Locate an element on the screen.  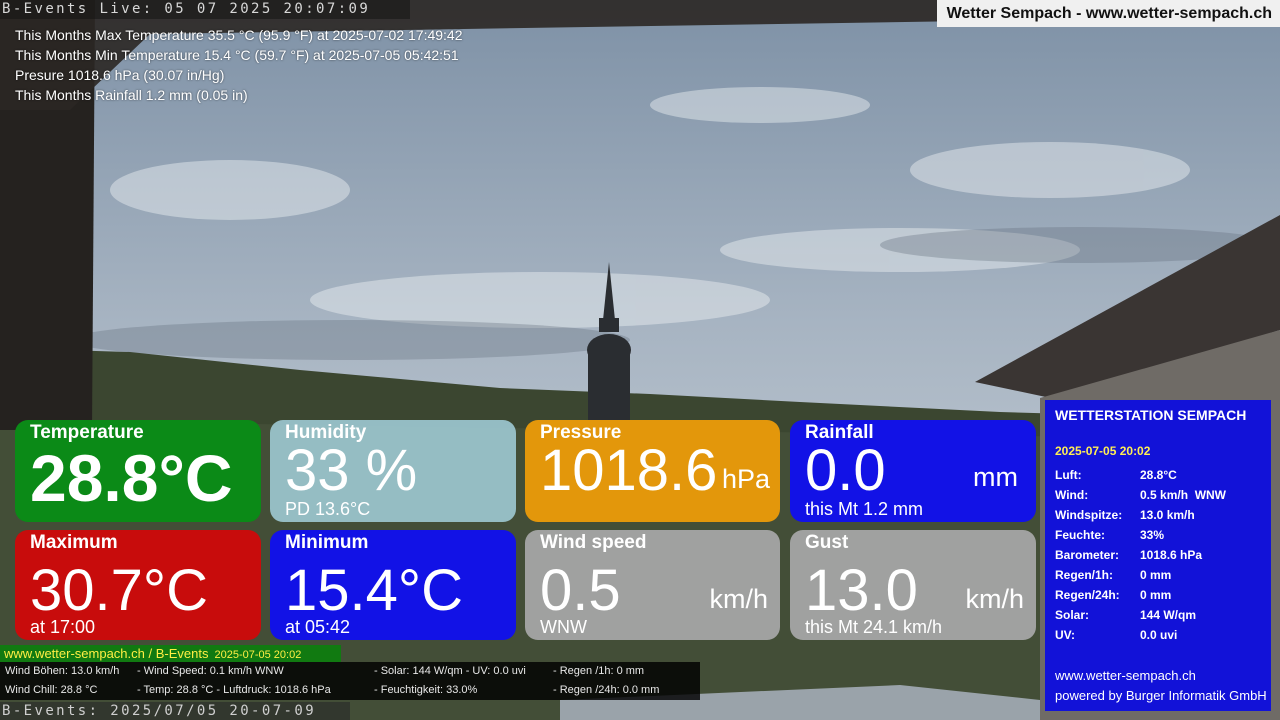
tile-pressure-value: 1018.6 is located at coordinates (629, 470).